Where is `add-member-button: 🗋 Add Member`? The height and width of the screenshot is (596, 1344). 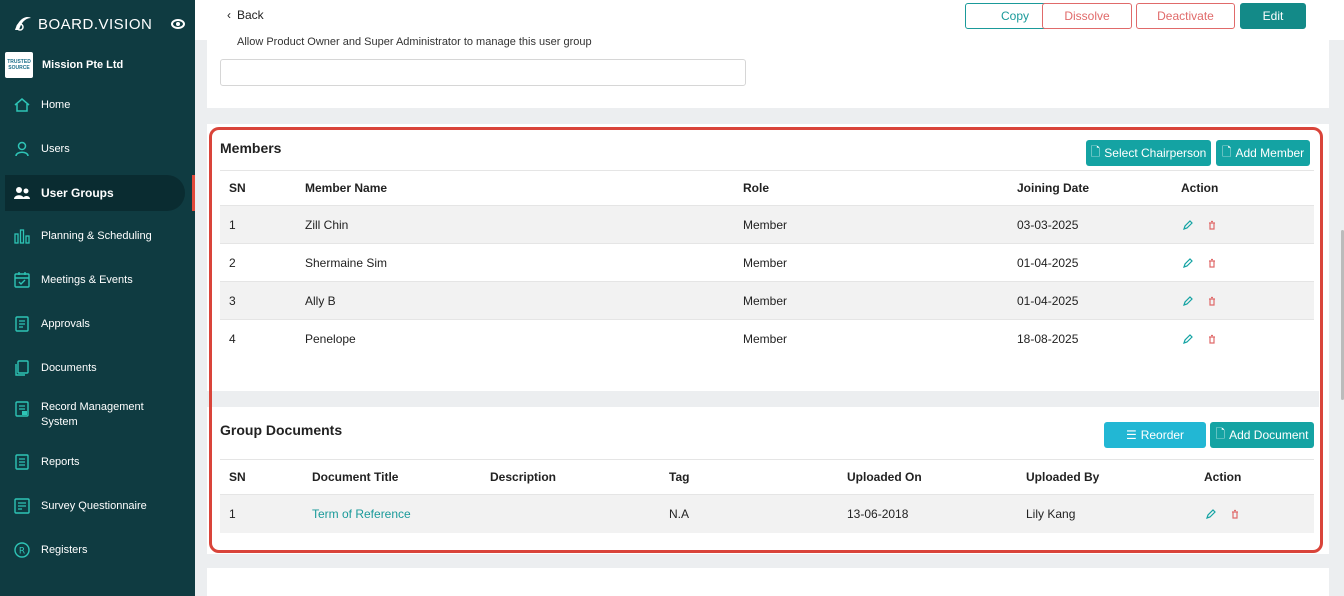
add-member-button: 🗋 Add Member is located at coordinates (1263, 153).